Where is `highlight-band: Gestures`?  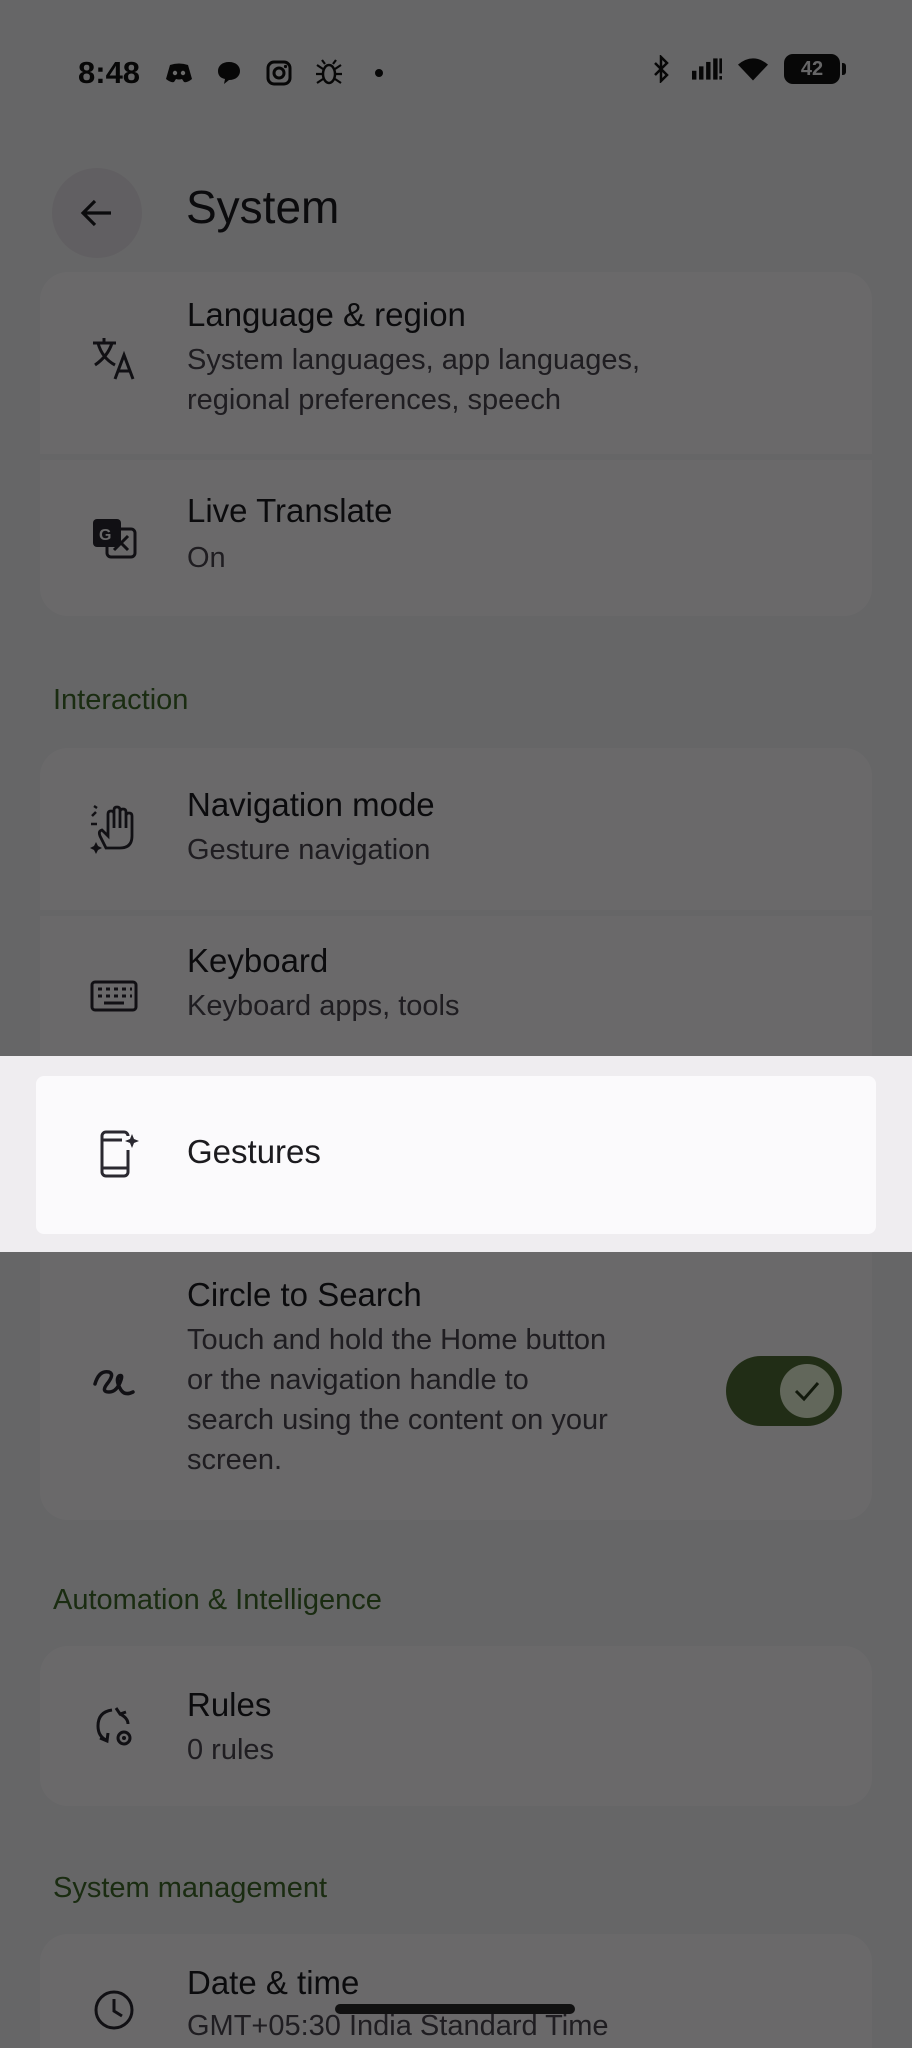
highlight-band: Gestures is located at coordinates (456, 1154).